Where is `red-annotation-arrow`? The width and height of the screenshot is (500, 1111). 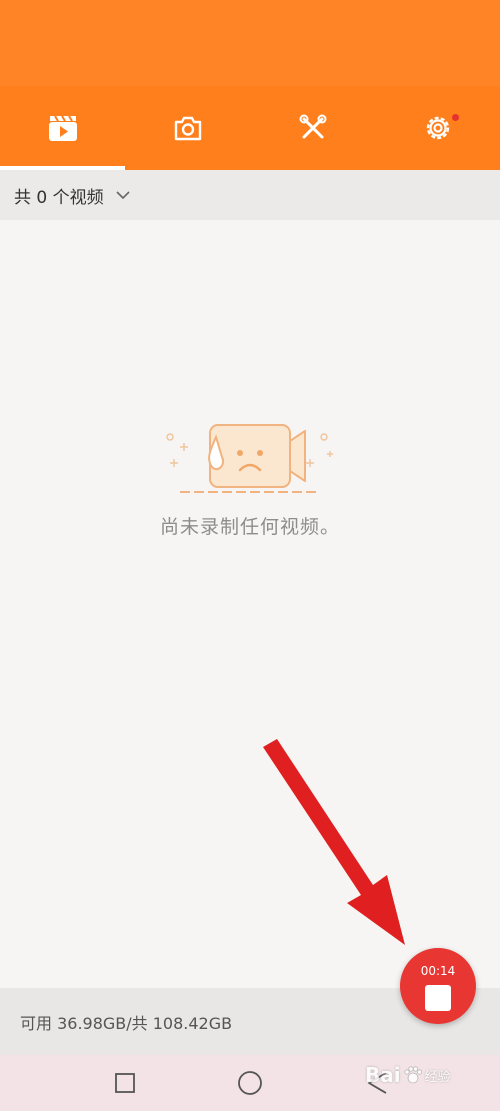 red-annotation-arrow is located at coordinates (334, 842).